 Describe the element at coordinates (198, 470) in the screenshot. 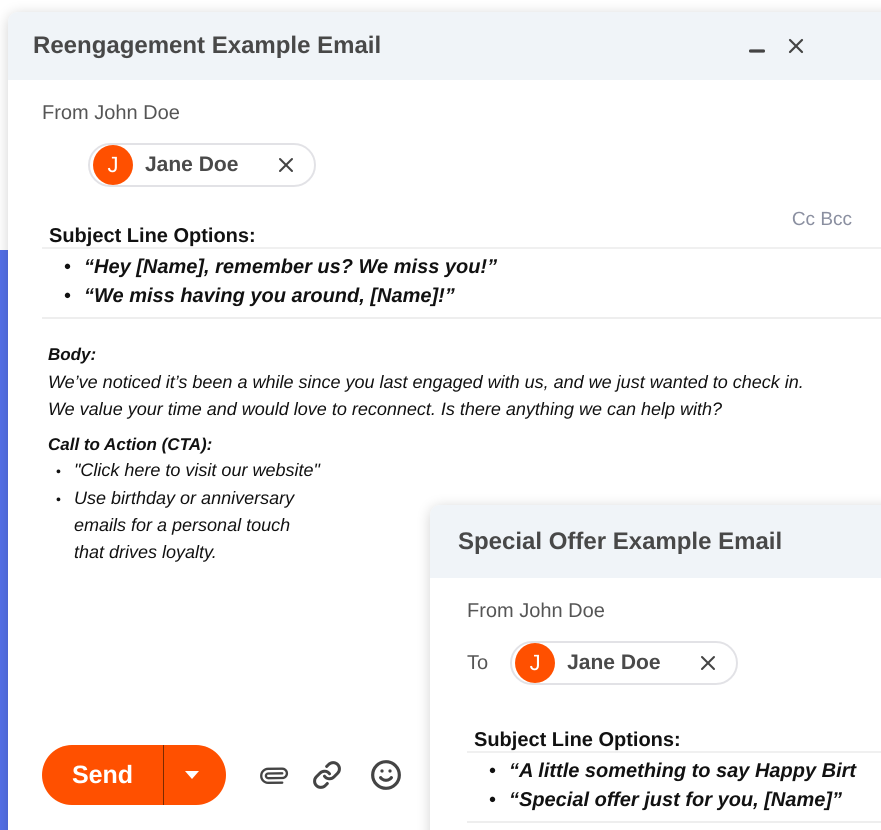

I see `cta-item: "Click here to visit our website"` at that location.